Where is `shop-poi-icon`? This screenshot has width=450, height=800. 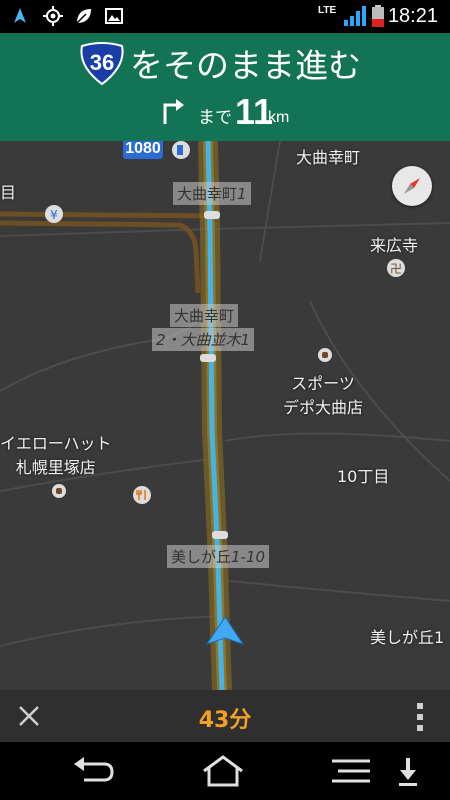
shop-poi-icon is located at coordinates (325, 355).